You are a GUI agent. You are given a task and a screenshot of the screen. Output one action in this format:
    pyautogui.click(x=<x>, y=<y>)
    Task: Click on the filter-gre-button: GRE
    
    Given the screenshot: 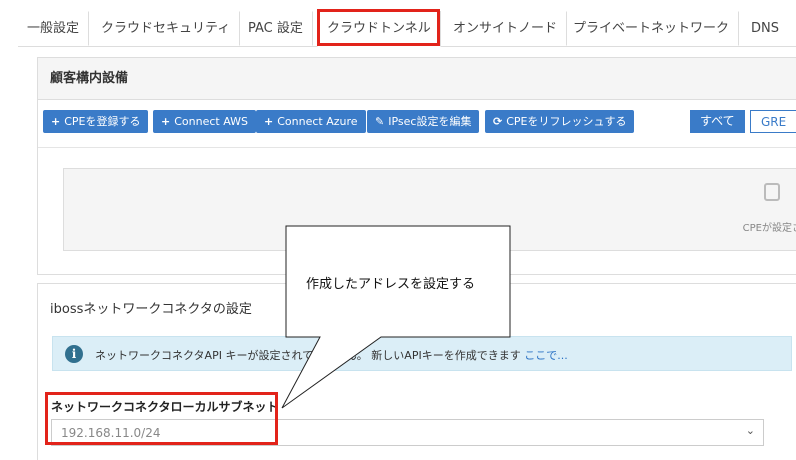 What is the action you would take?
    pyautogui.click(x=773, y=121)
    